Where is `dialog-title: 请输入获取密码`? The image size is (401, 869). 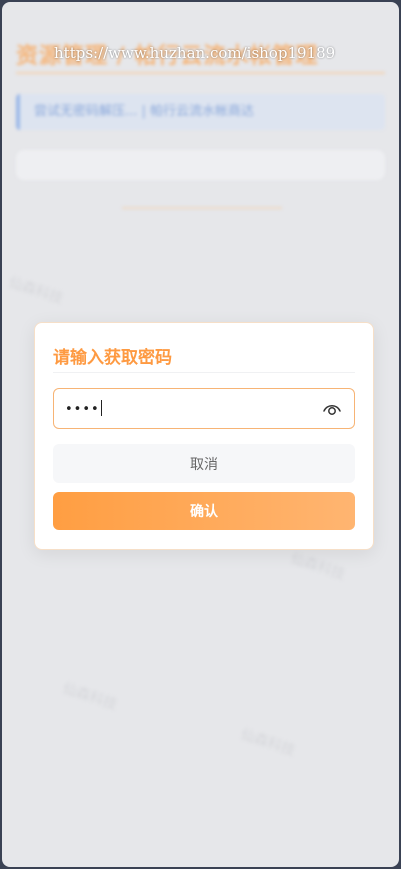
dialog-title: 请输入获取密码 is located at coordinates (112, 358).